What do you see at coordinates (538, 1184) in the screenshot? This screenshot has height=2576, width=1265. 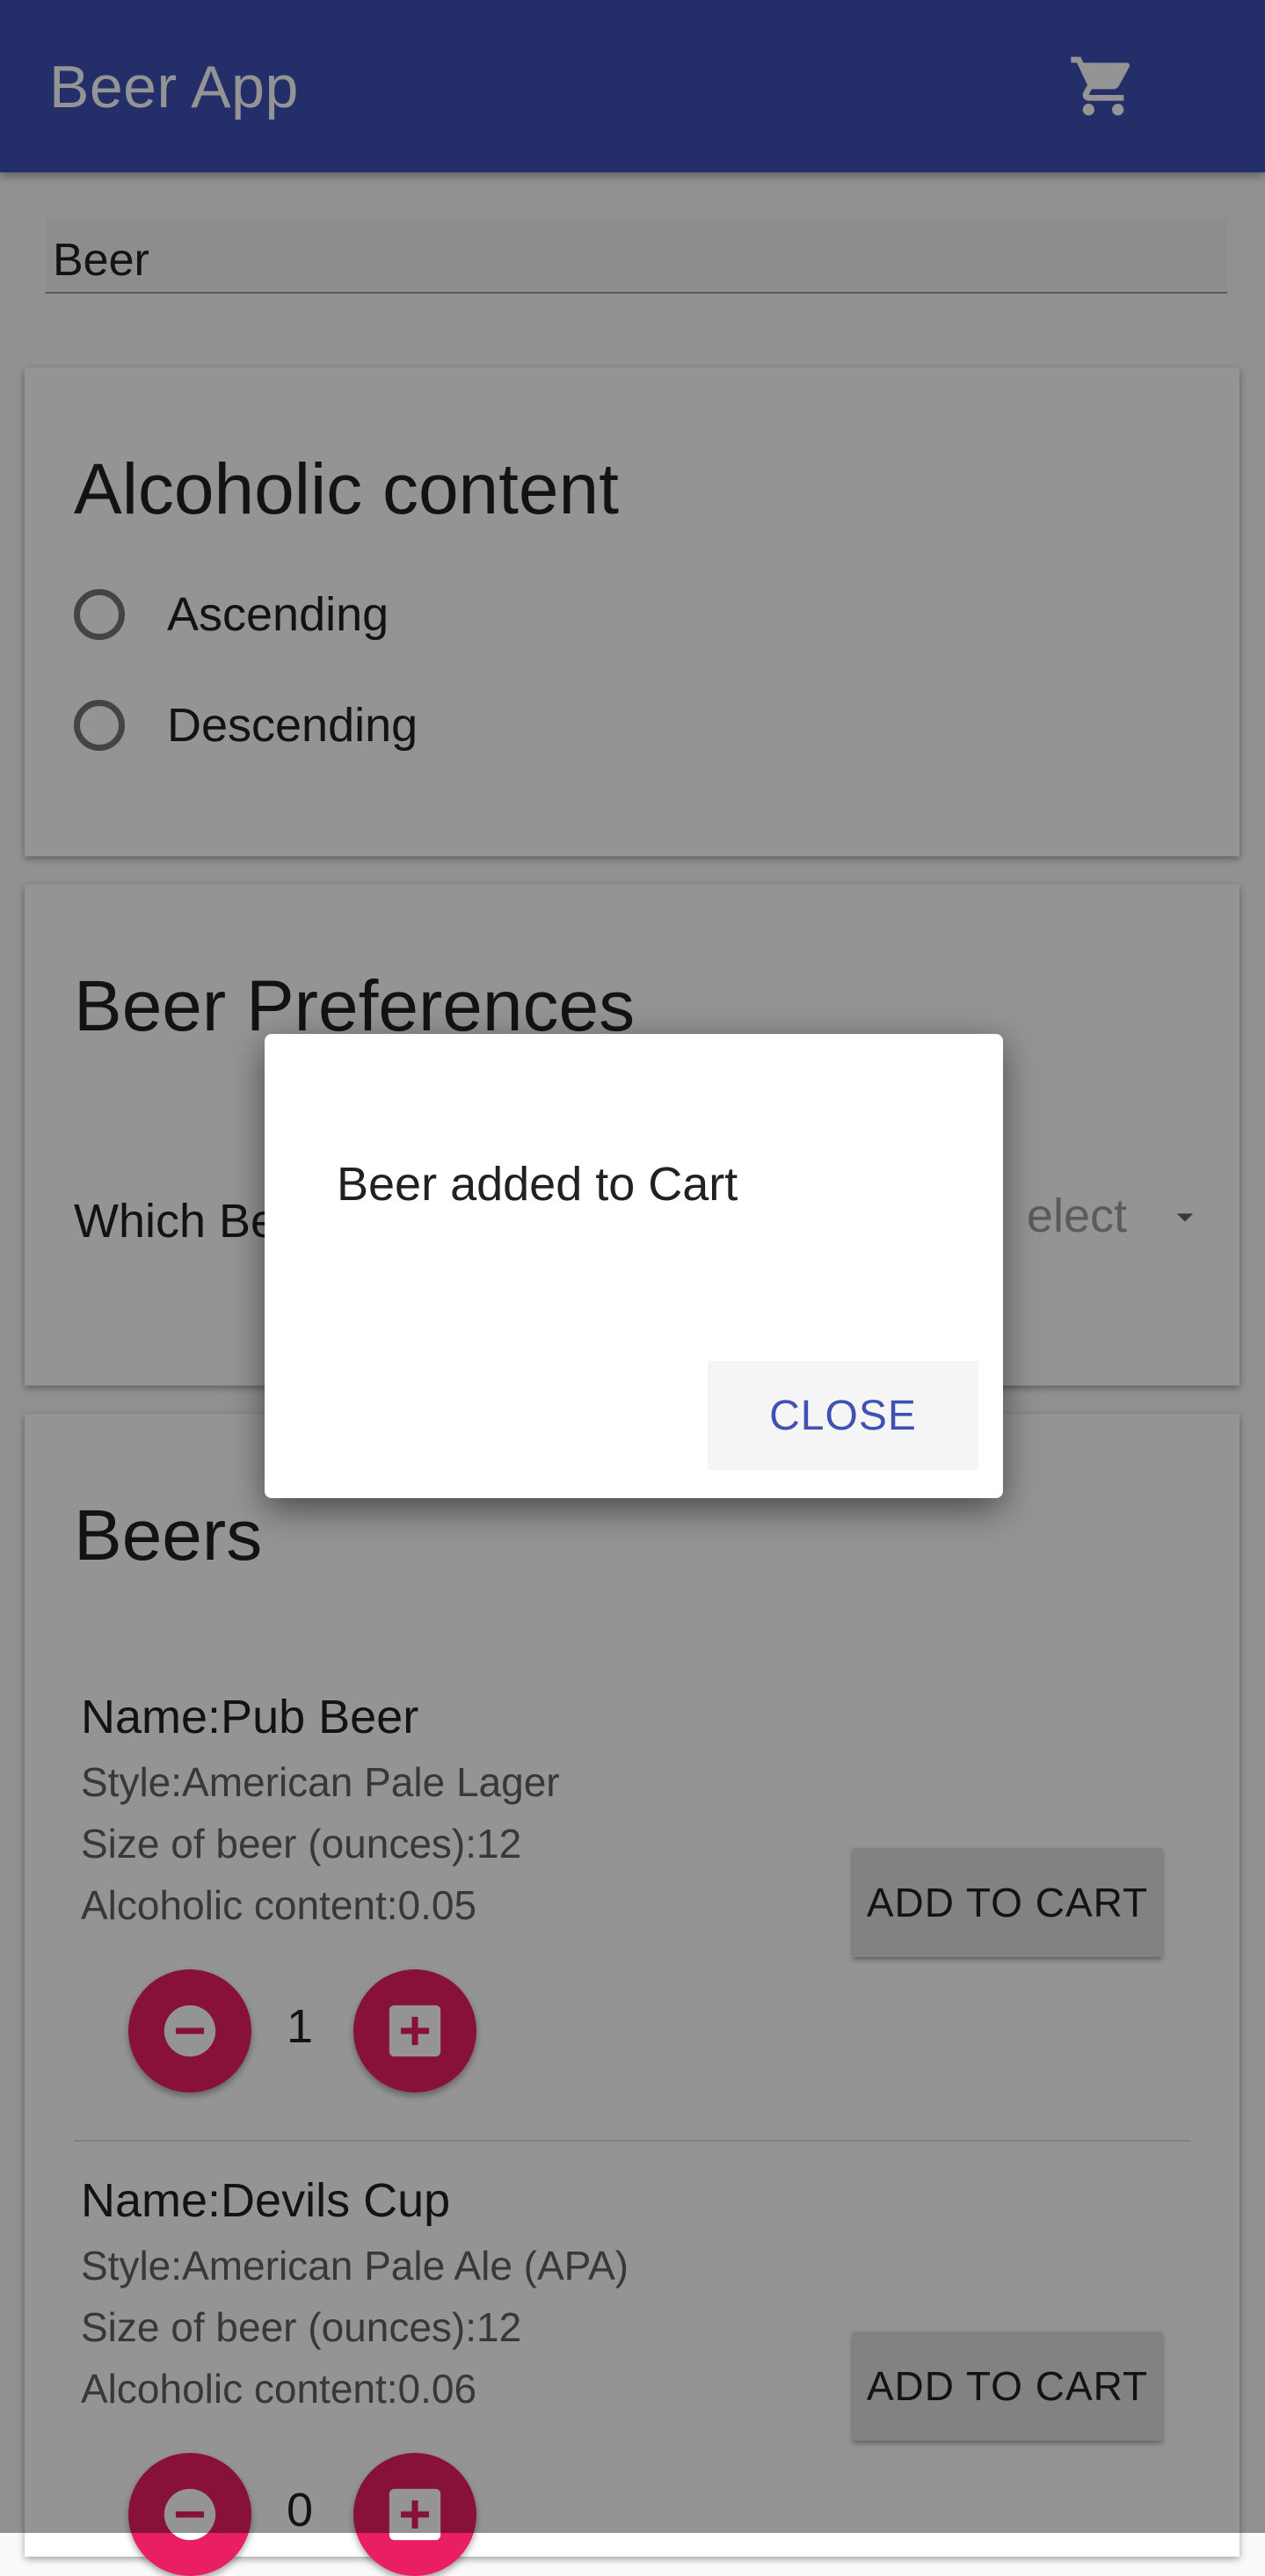 I see `dialog-message: Beer added to Cart` at bounding box center [538, 1184].